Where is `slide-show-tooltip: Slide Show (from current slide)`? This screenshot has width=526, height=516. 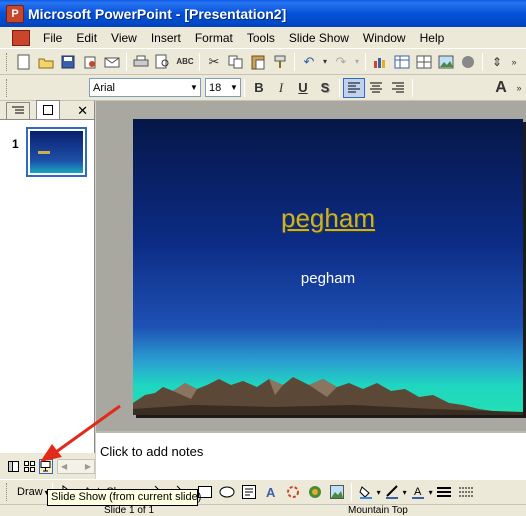 slide-show-tooltip: Slide Show (from current slide) is located at coordinates (124, 497).